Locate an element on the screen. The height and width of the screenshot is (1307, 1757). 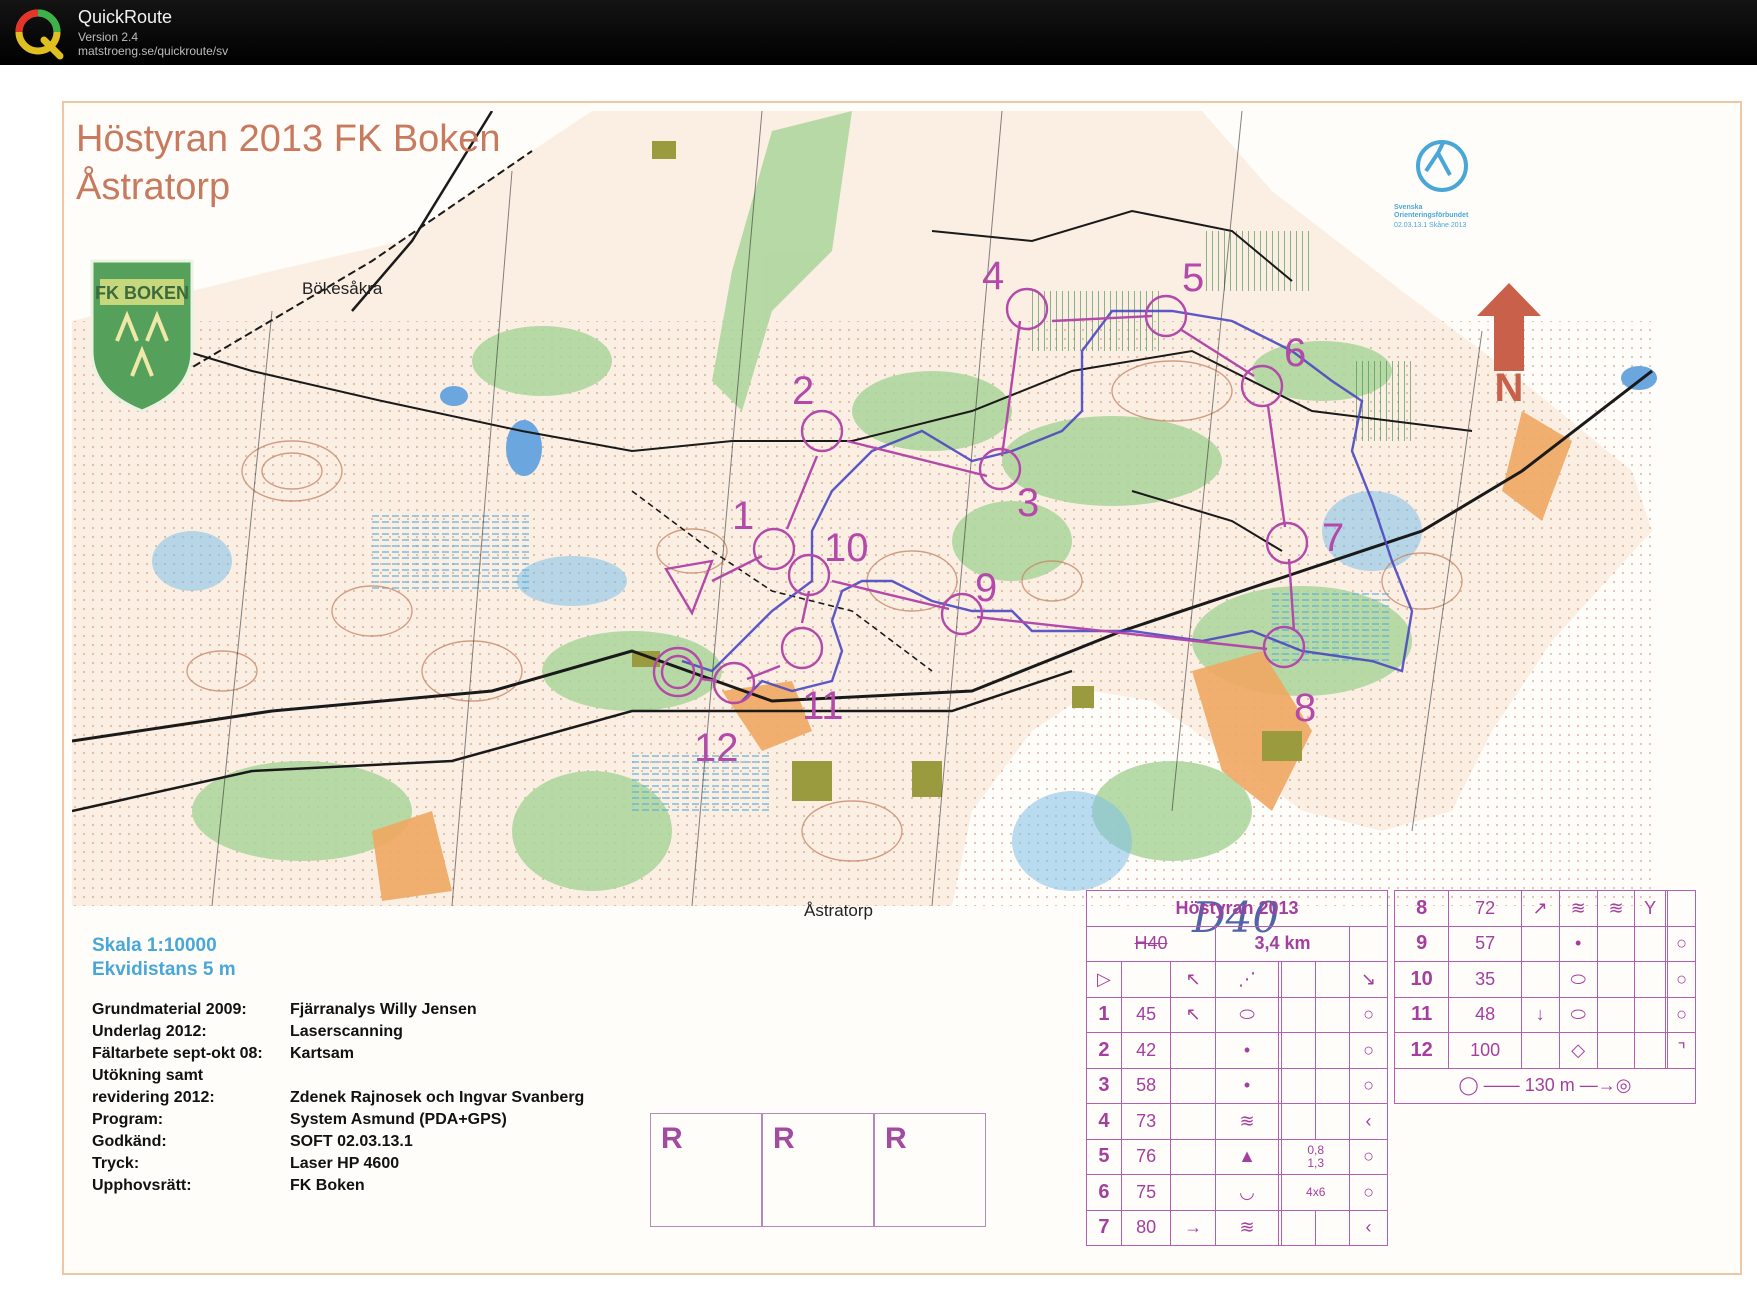
svg-text: 5 is located at coordinates (1193, 278).